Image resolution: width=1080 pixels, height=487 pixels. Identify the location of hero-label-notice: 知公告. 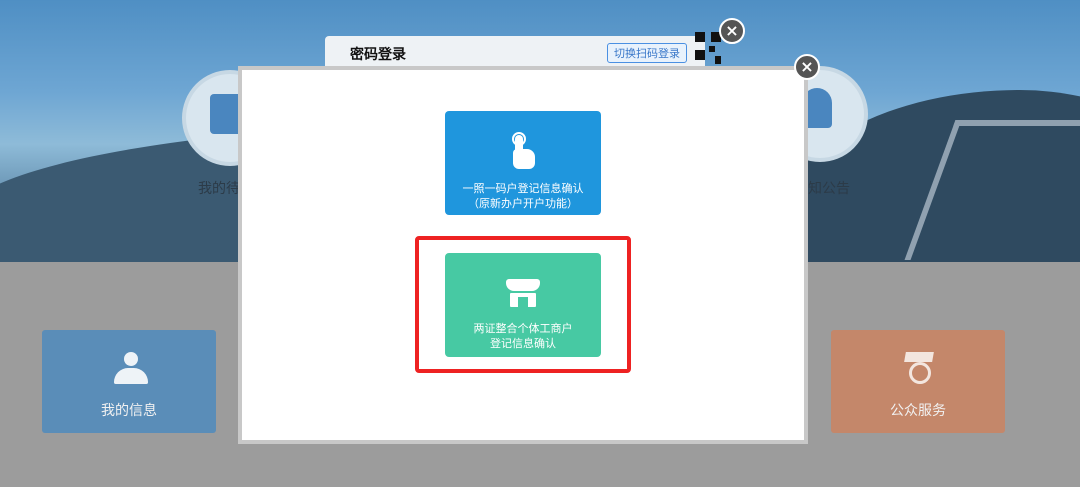
(829, 188).